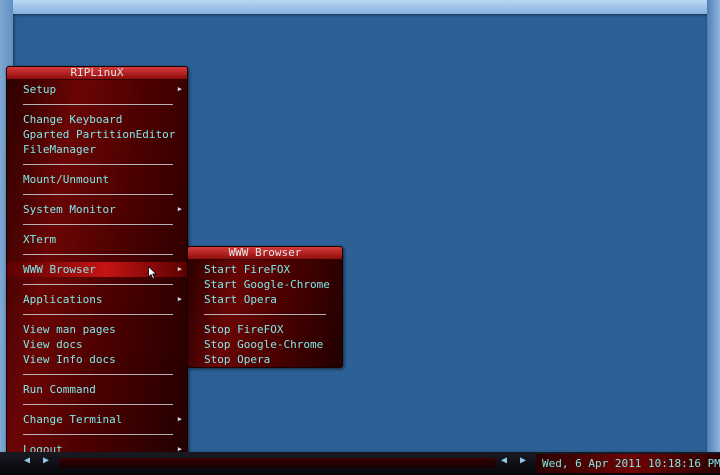  I want to click on menu-item-change-terminal: Change Terminal ▶, so click(97, 419).